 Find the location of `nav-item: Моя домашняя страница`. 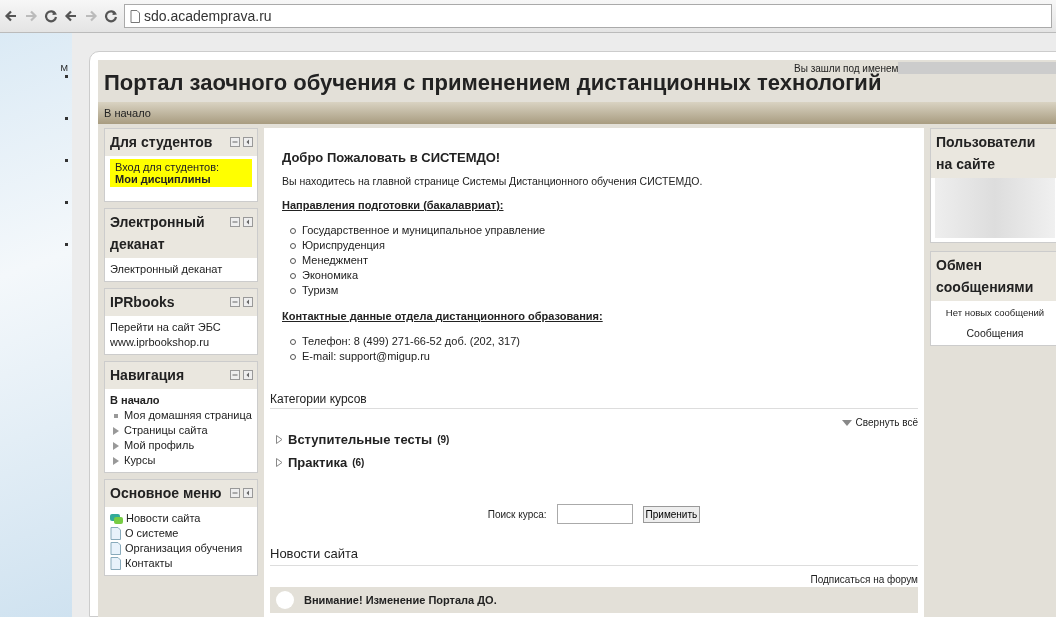

nav-item: Моя домашняя страница is located at coordinates (188, 415).